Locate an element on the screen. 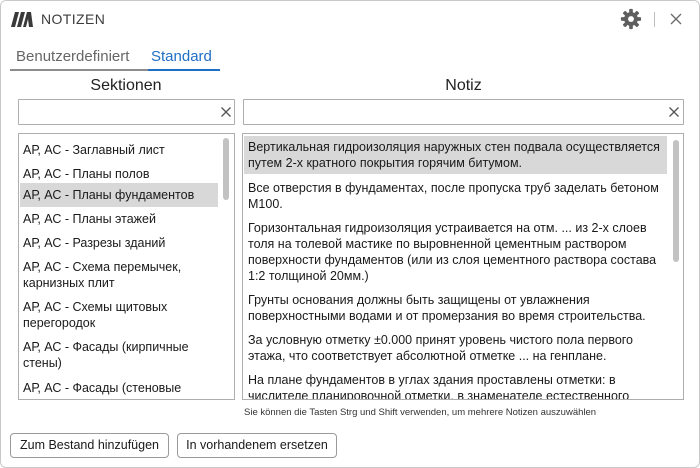  notes-search-input is located at coordinates (453, 112).